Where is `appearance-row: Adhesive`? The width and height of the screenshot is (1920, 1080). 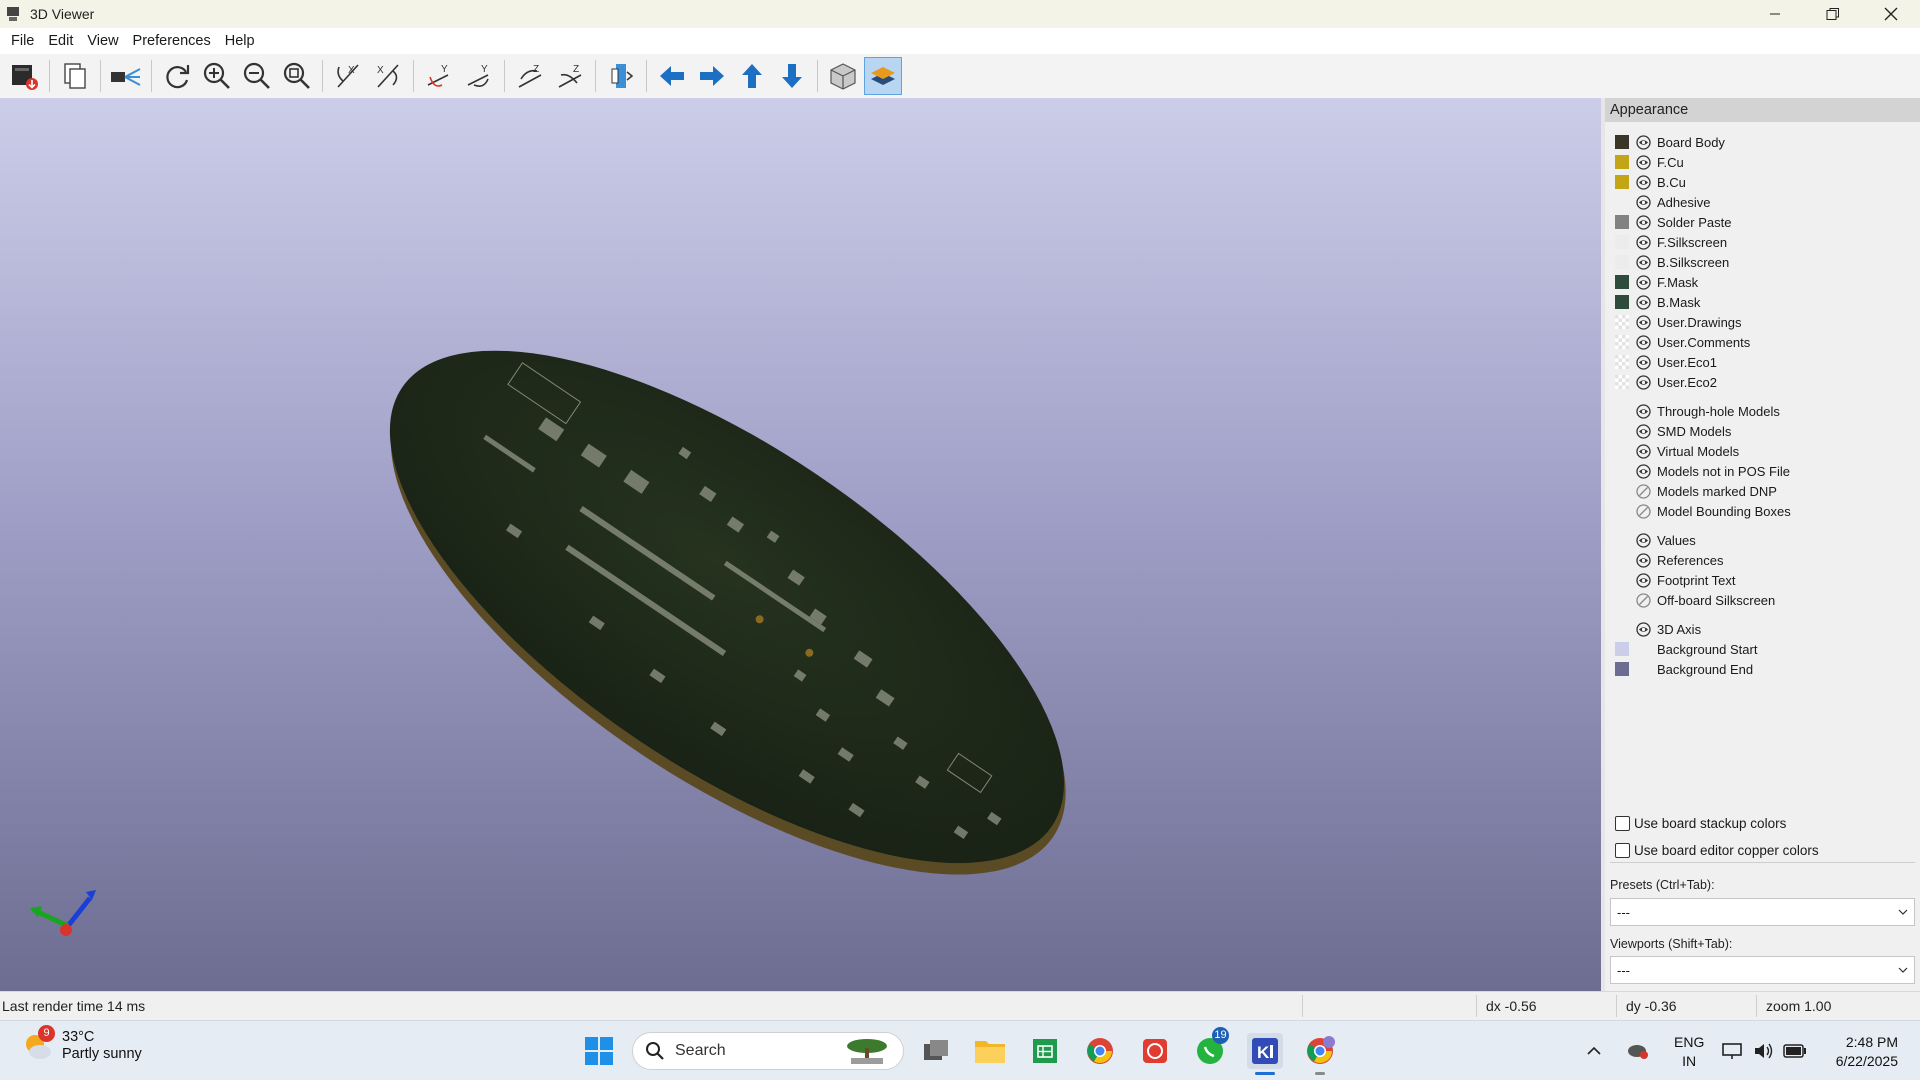 appearance-row: Adhesive is located at coordinates (1762, 202).